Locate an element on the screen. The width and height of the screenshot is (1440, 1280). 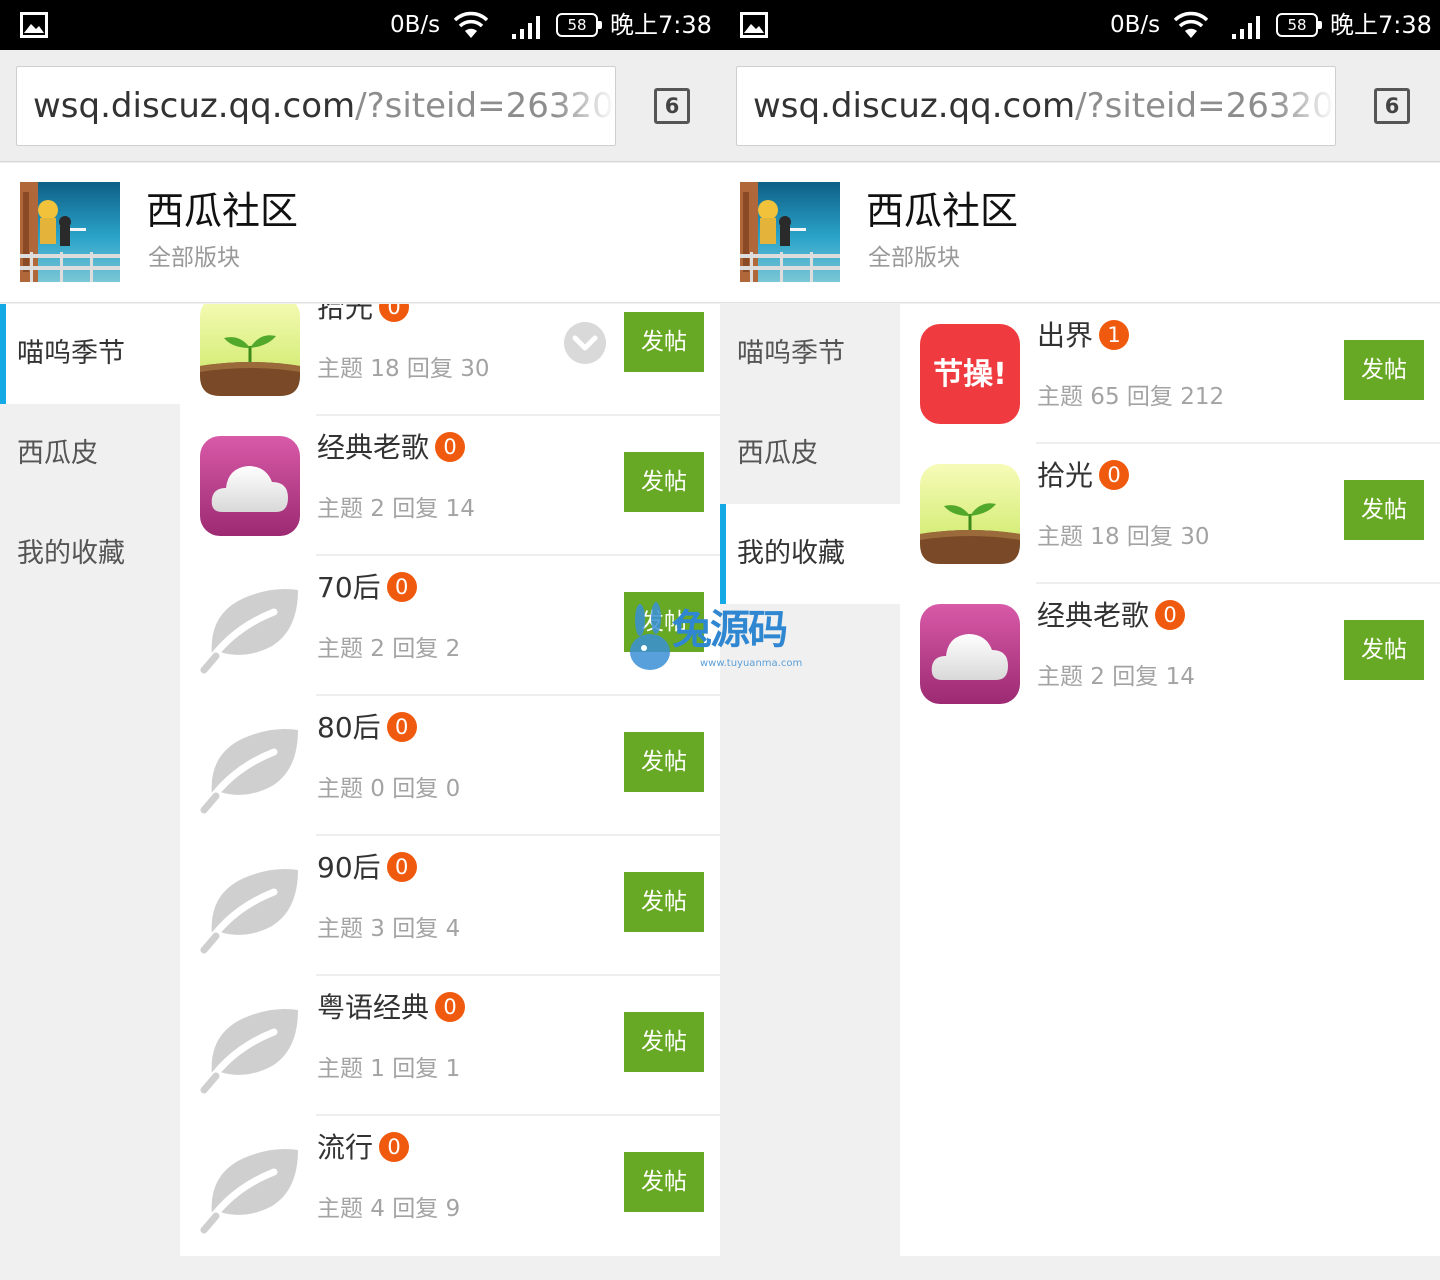
forum-stats: 主题 1 回复 1 is located at coordinates (389, 1069).